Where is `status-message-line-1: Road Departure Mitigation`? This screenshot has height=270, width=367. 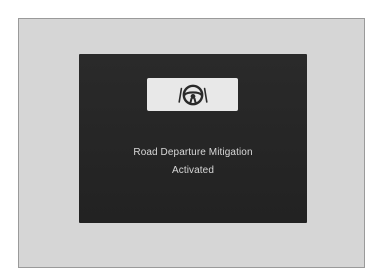
status-message-line-1: Road Departure Mitigation is located at coordinates (193, 152).